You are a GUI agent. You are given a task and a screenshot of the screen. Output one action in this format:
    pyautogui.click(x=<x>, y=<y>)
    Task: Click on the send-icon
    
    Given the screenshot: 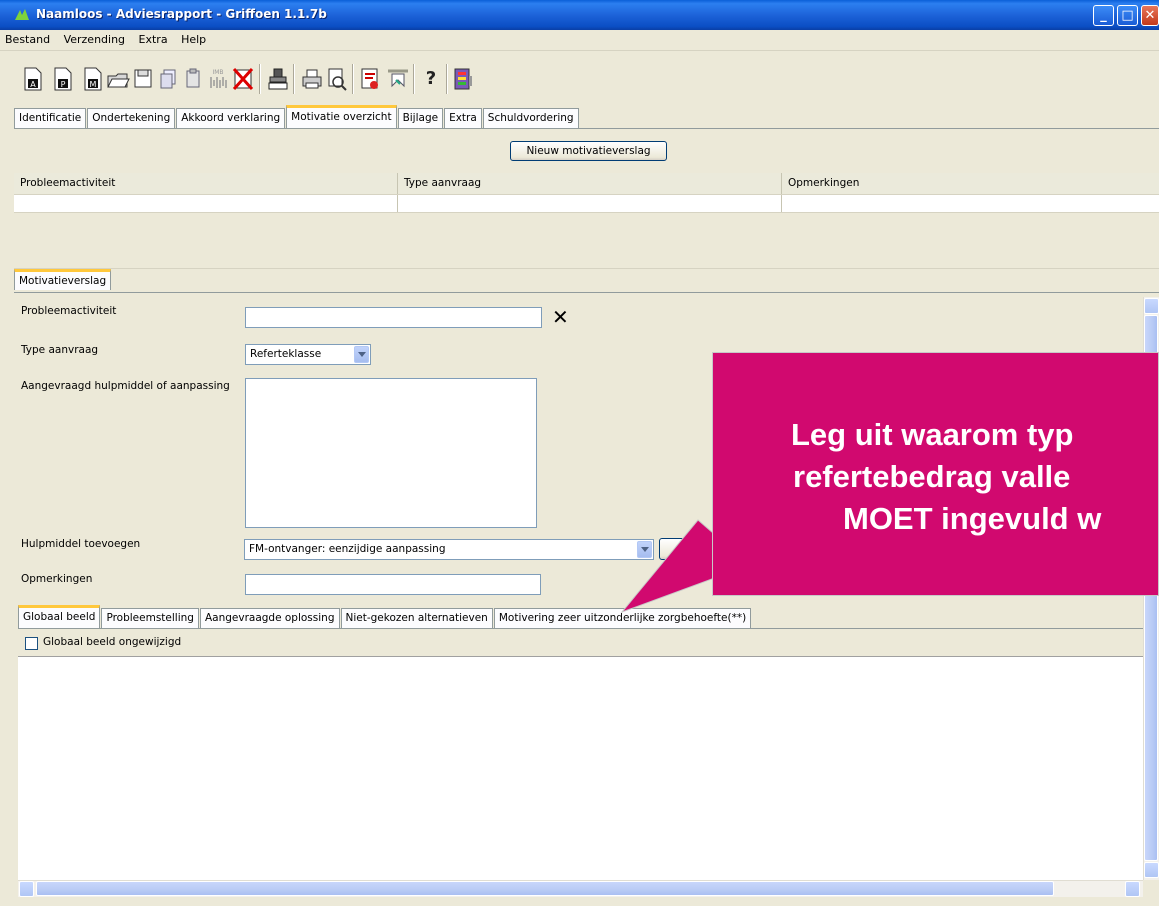 What is the action you would take?
    pyautogui.click(x=398, y=79)
    